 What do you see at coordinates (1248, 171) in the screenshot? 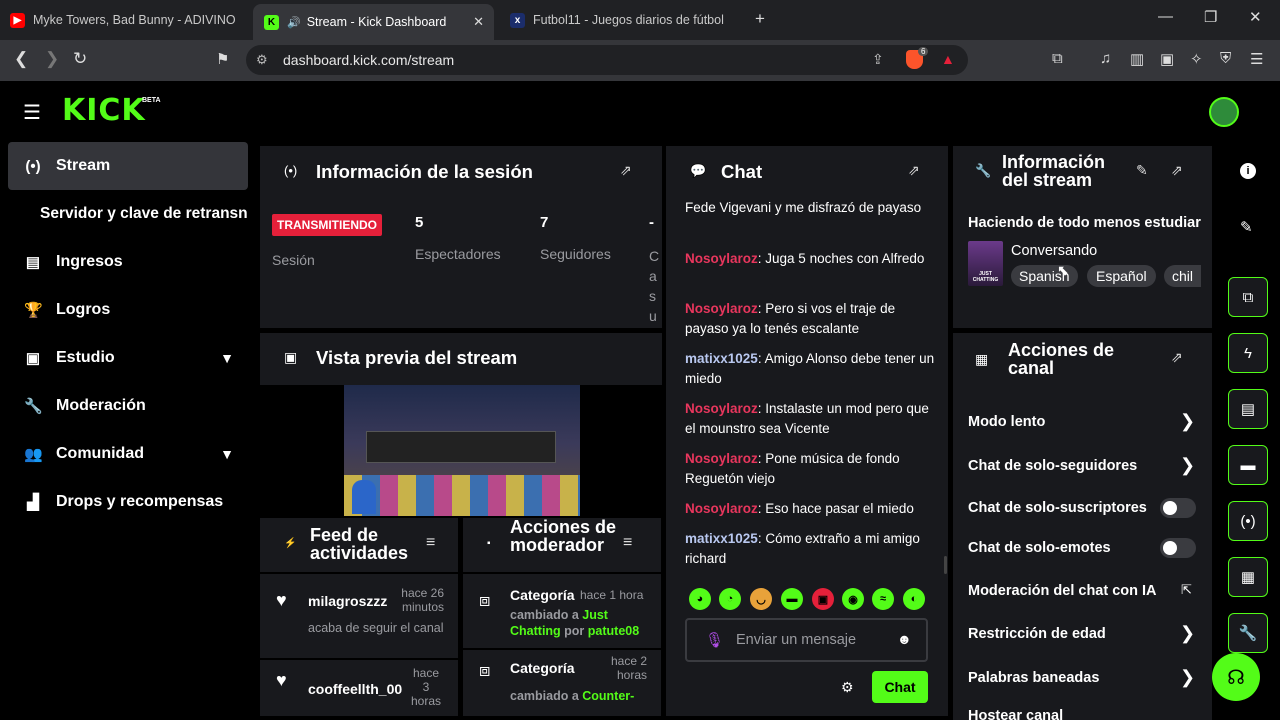
I see `info-icon: i` at bounding box center [1248, 171].